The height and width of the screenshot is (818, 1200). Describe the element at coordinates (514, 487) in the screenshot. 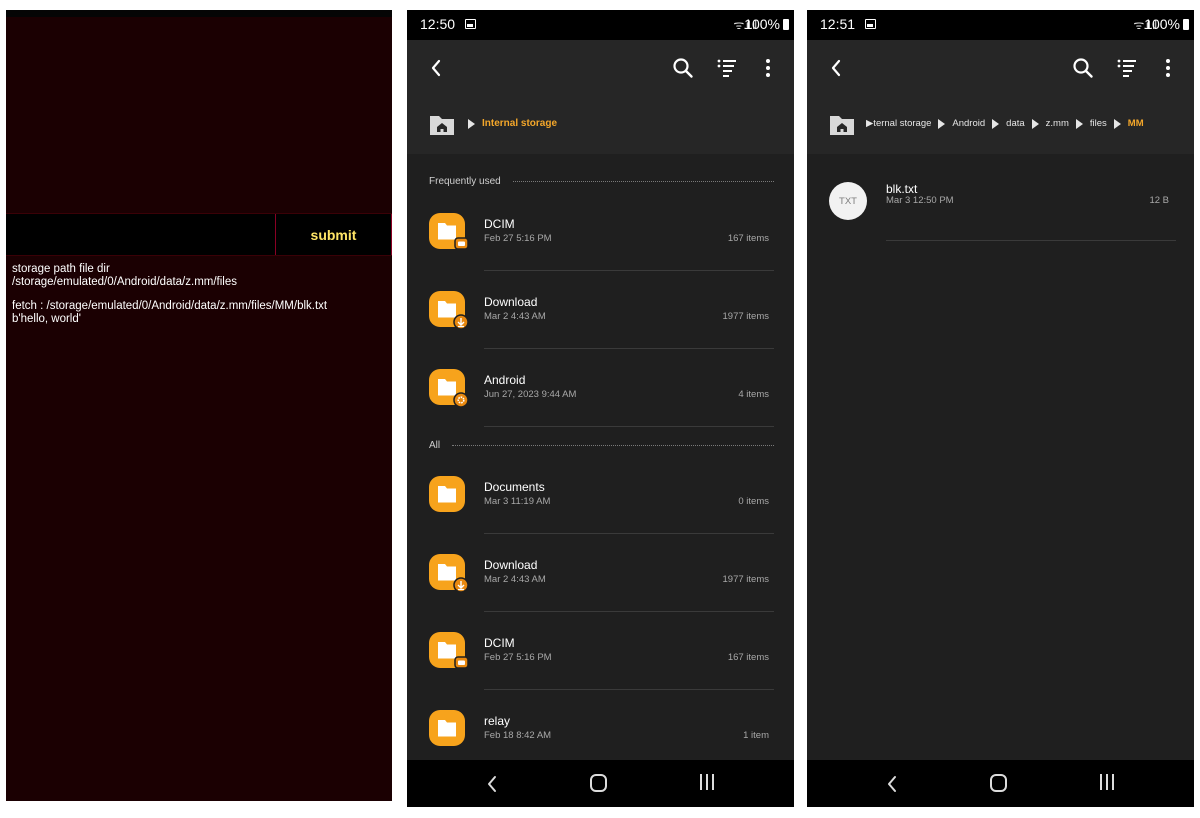

I see `folder-name: Documents` at that location.